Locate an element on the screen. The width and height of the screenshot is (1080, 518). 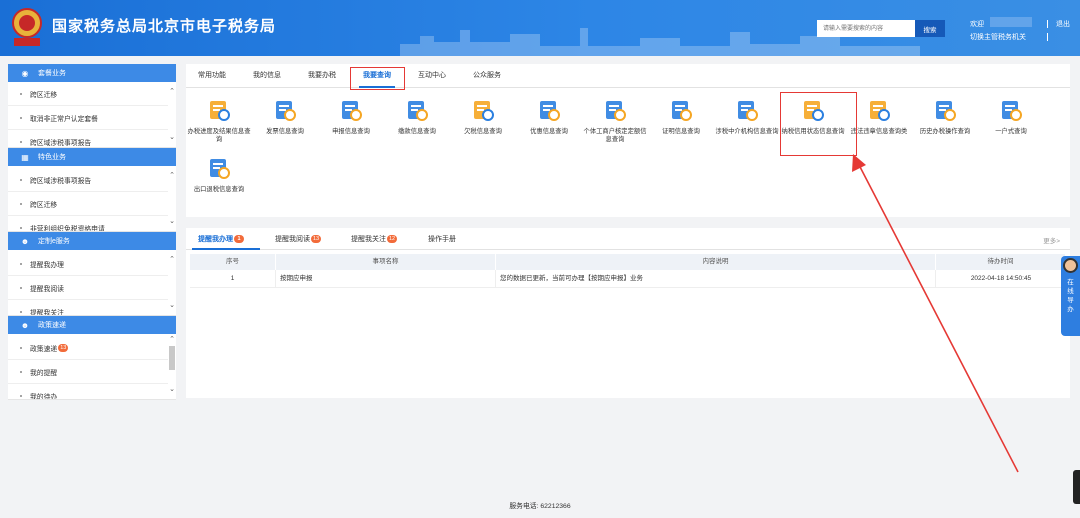
floating-widget is located at coordinates (1076, 487).